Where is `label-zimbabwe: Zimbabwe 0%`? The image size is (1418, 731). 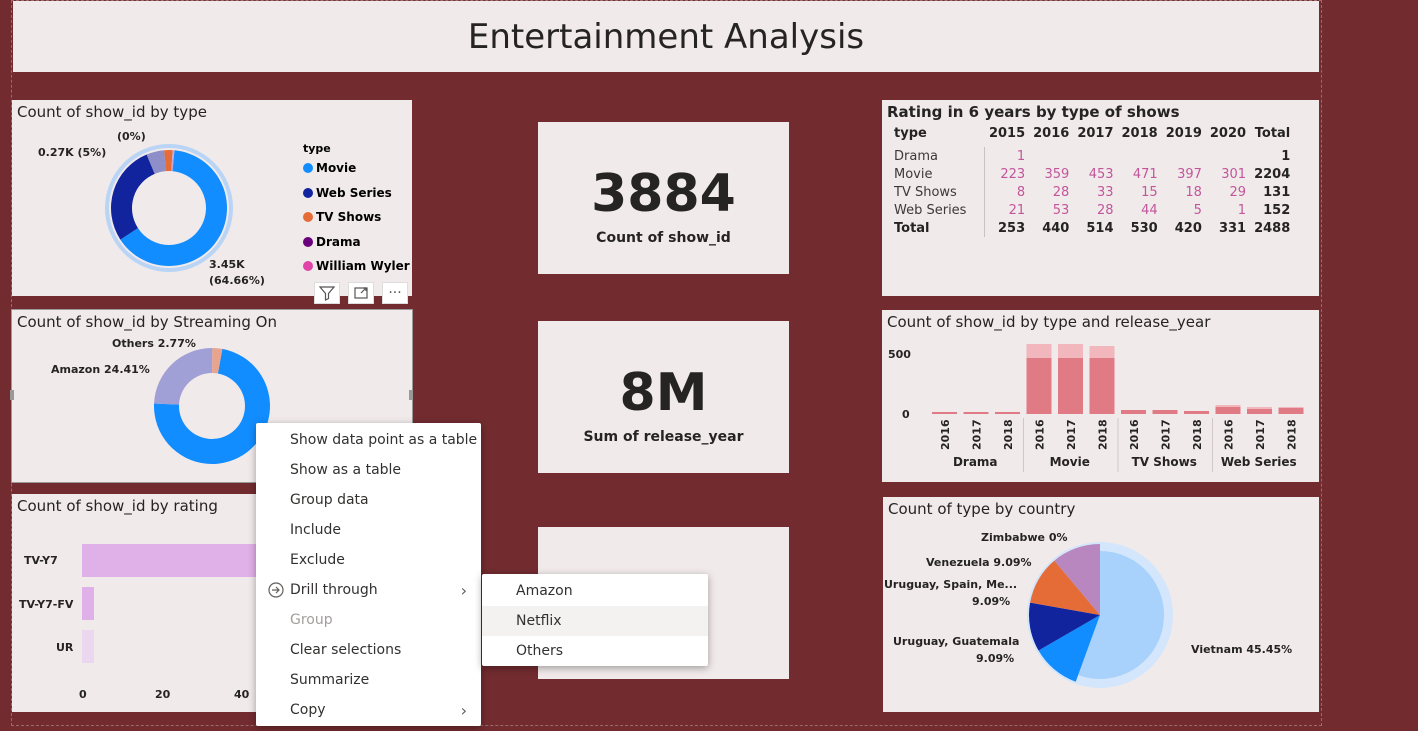
label-zimbabwe: Zimbabwe 0% is located at coordinates (1024, 537).